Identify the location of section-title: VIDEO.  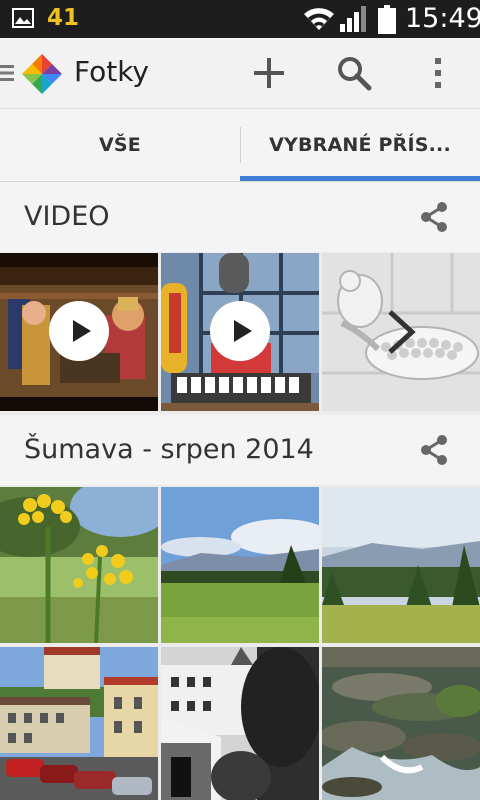
(67, 216).